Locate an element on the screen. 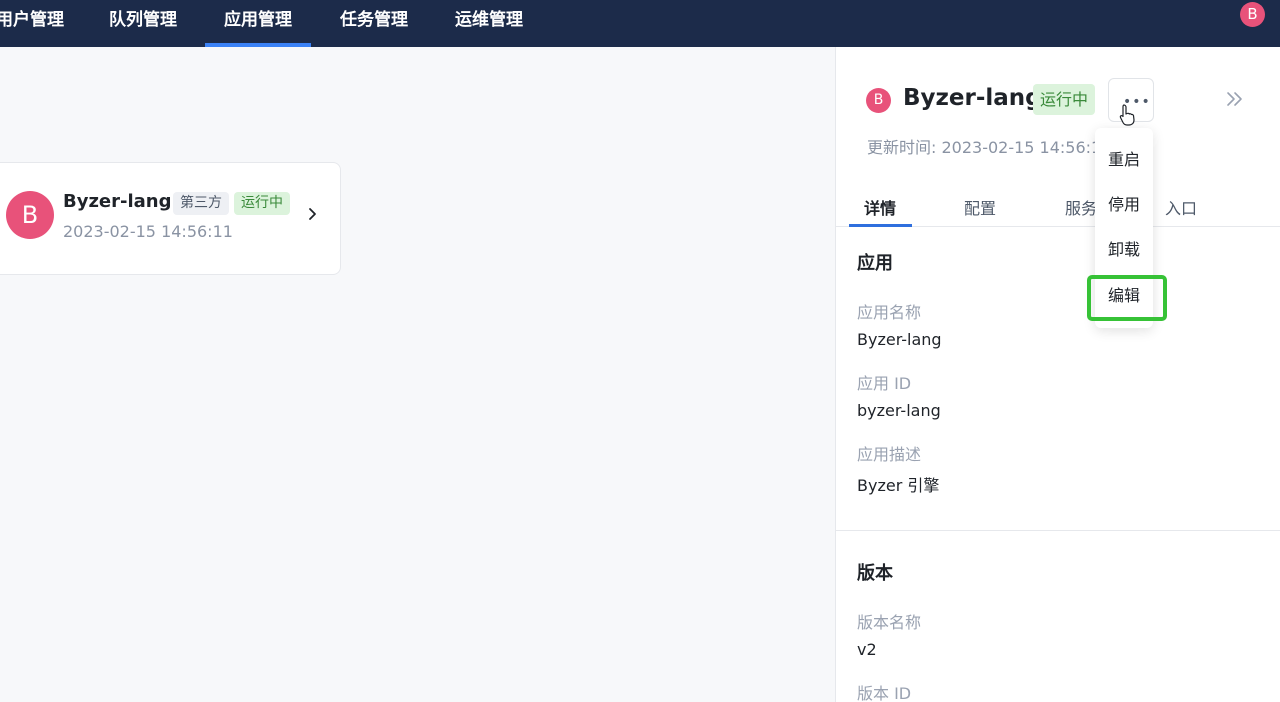 The image size is (1280, 702). tab-config: 配置 is located at coordinates (980, 207).